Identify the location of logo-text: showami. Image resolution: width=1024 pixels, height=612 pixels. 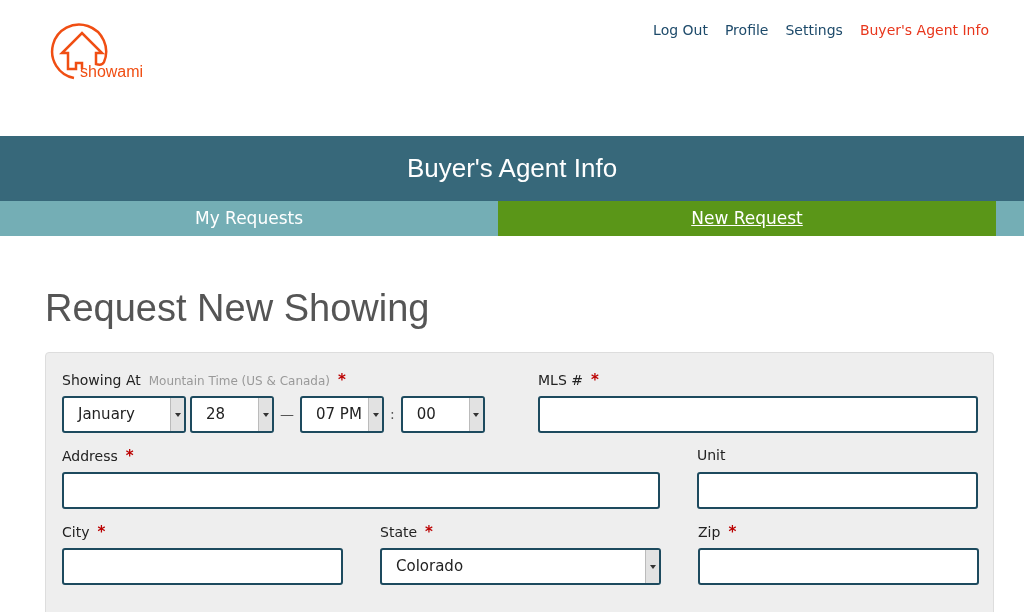
(112, 72).